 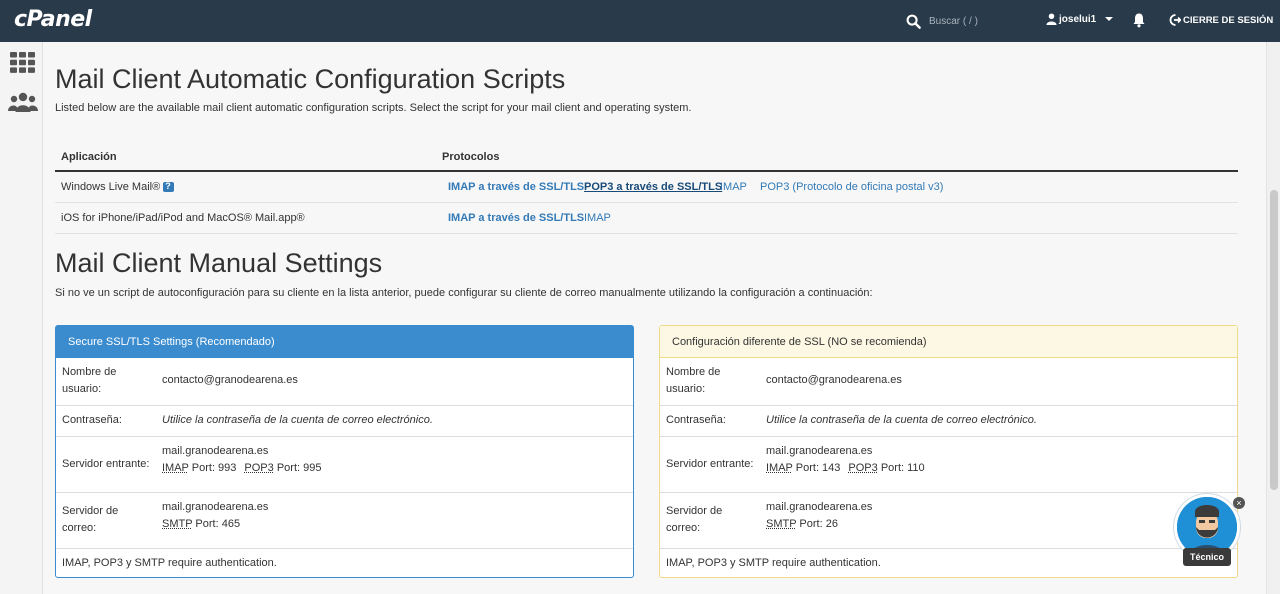 What do you see at coordinates (171, 342) in the screenshot?
I see `panel-title: Secure SSL/TLS Settings (Recomendado)` at bounding box center [171, 342].